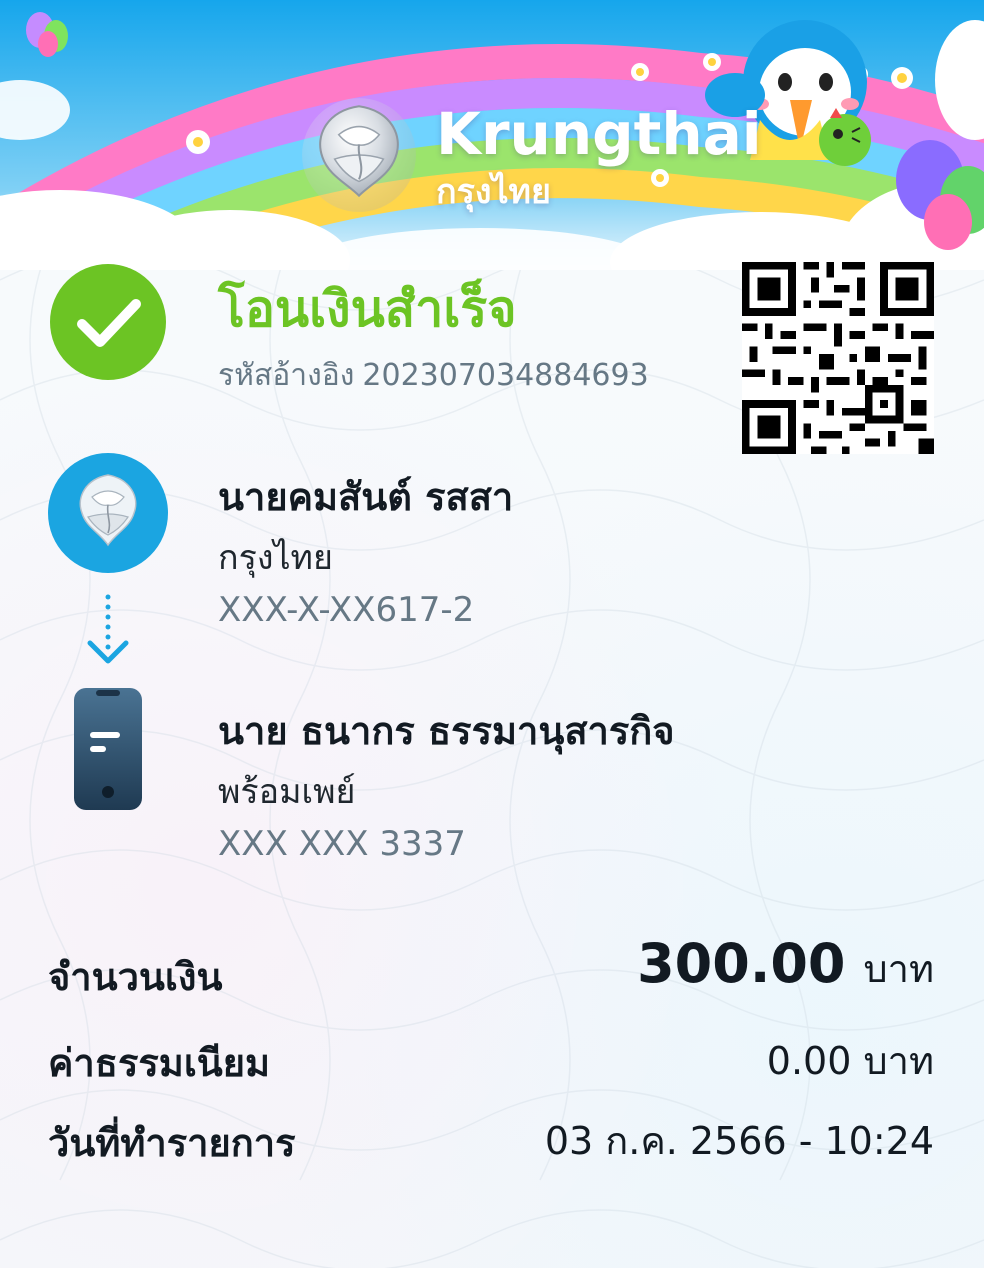 The height and width of the screenshot is (1268, 984). I want to click on date-value: 03 ก.ค. 2566 - 10:24, so click(739, 1141).